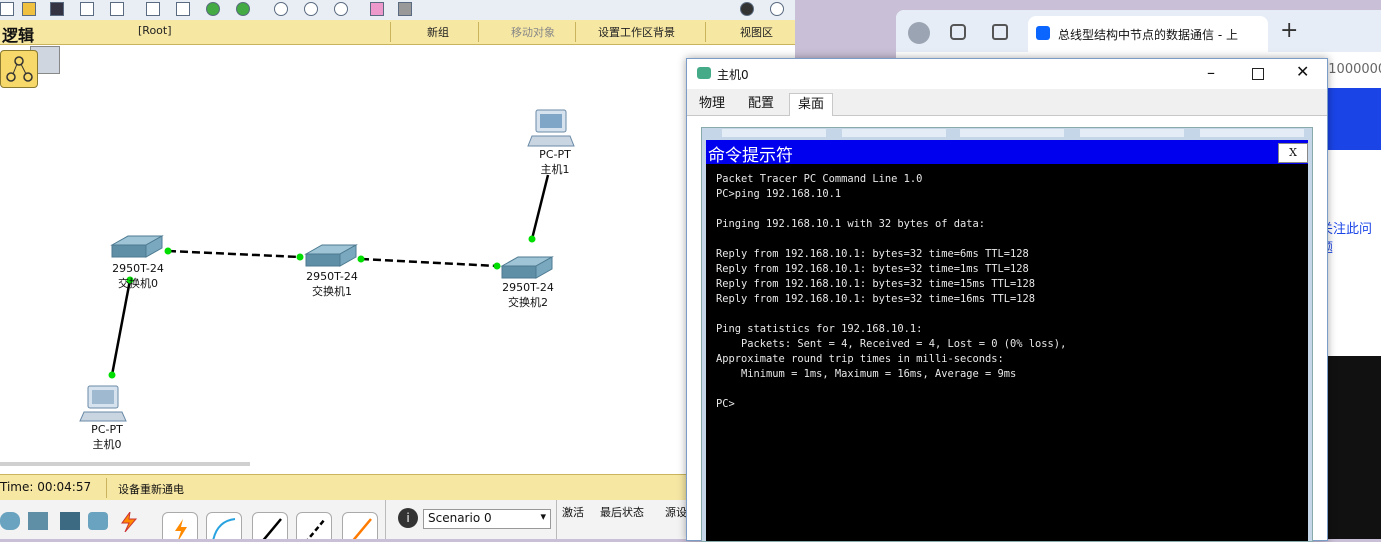 This screenshot has height=542, width=1381. Describe the element at coordinates (622, 512) in the screenshot. I see `column-header-last-status: 最后状态` at that location.